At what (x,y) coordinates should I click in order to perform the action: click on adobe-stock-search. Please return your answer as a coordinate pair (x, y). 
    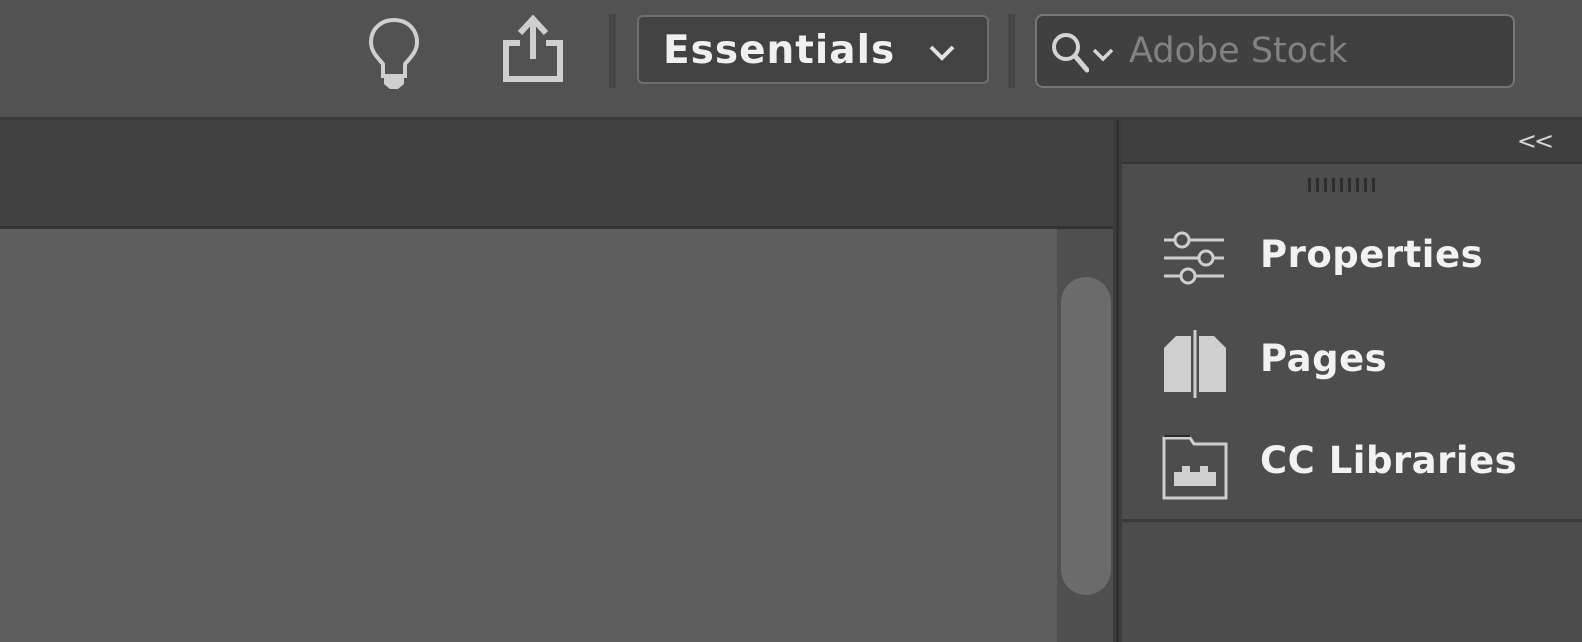
    Looking at the image, I should click on (1275, 51).